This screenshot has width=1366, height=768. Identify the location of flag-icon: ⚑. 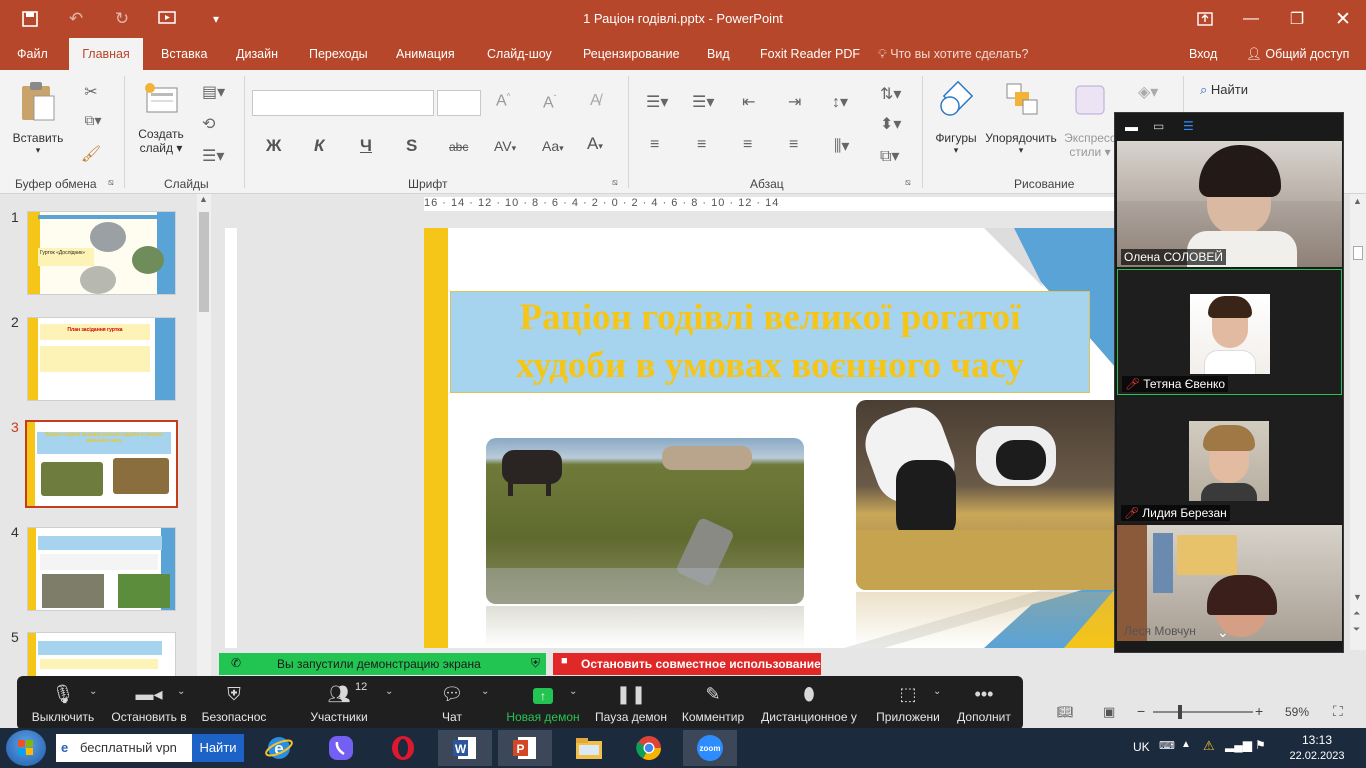
(1260, 745).